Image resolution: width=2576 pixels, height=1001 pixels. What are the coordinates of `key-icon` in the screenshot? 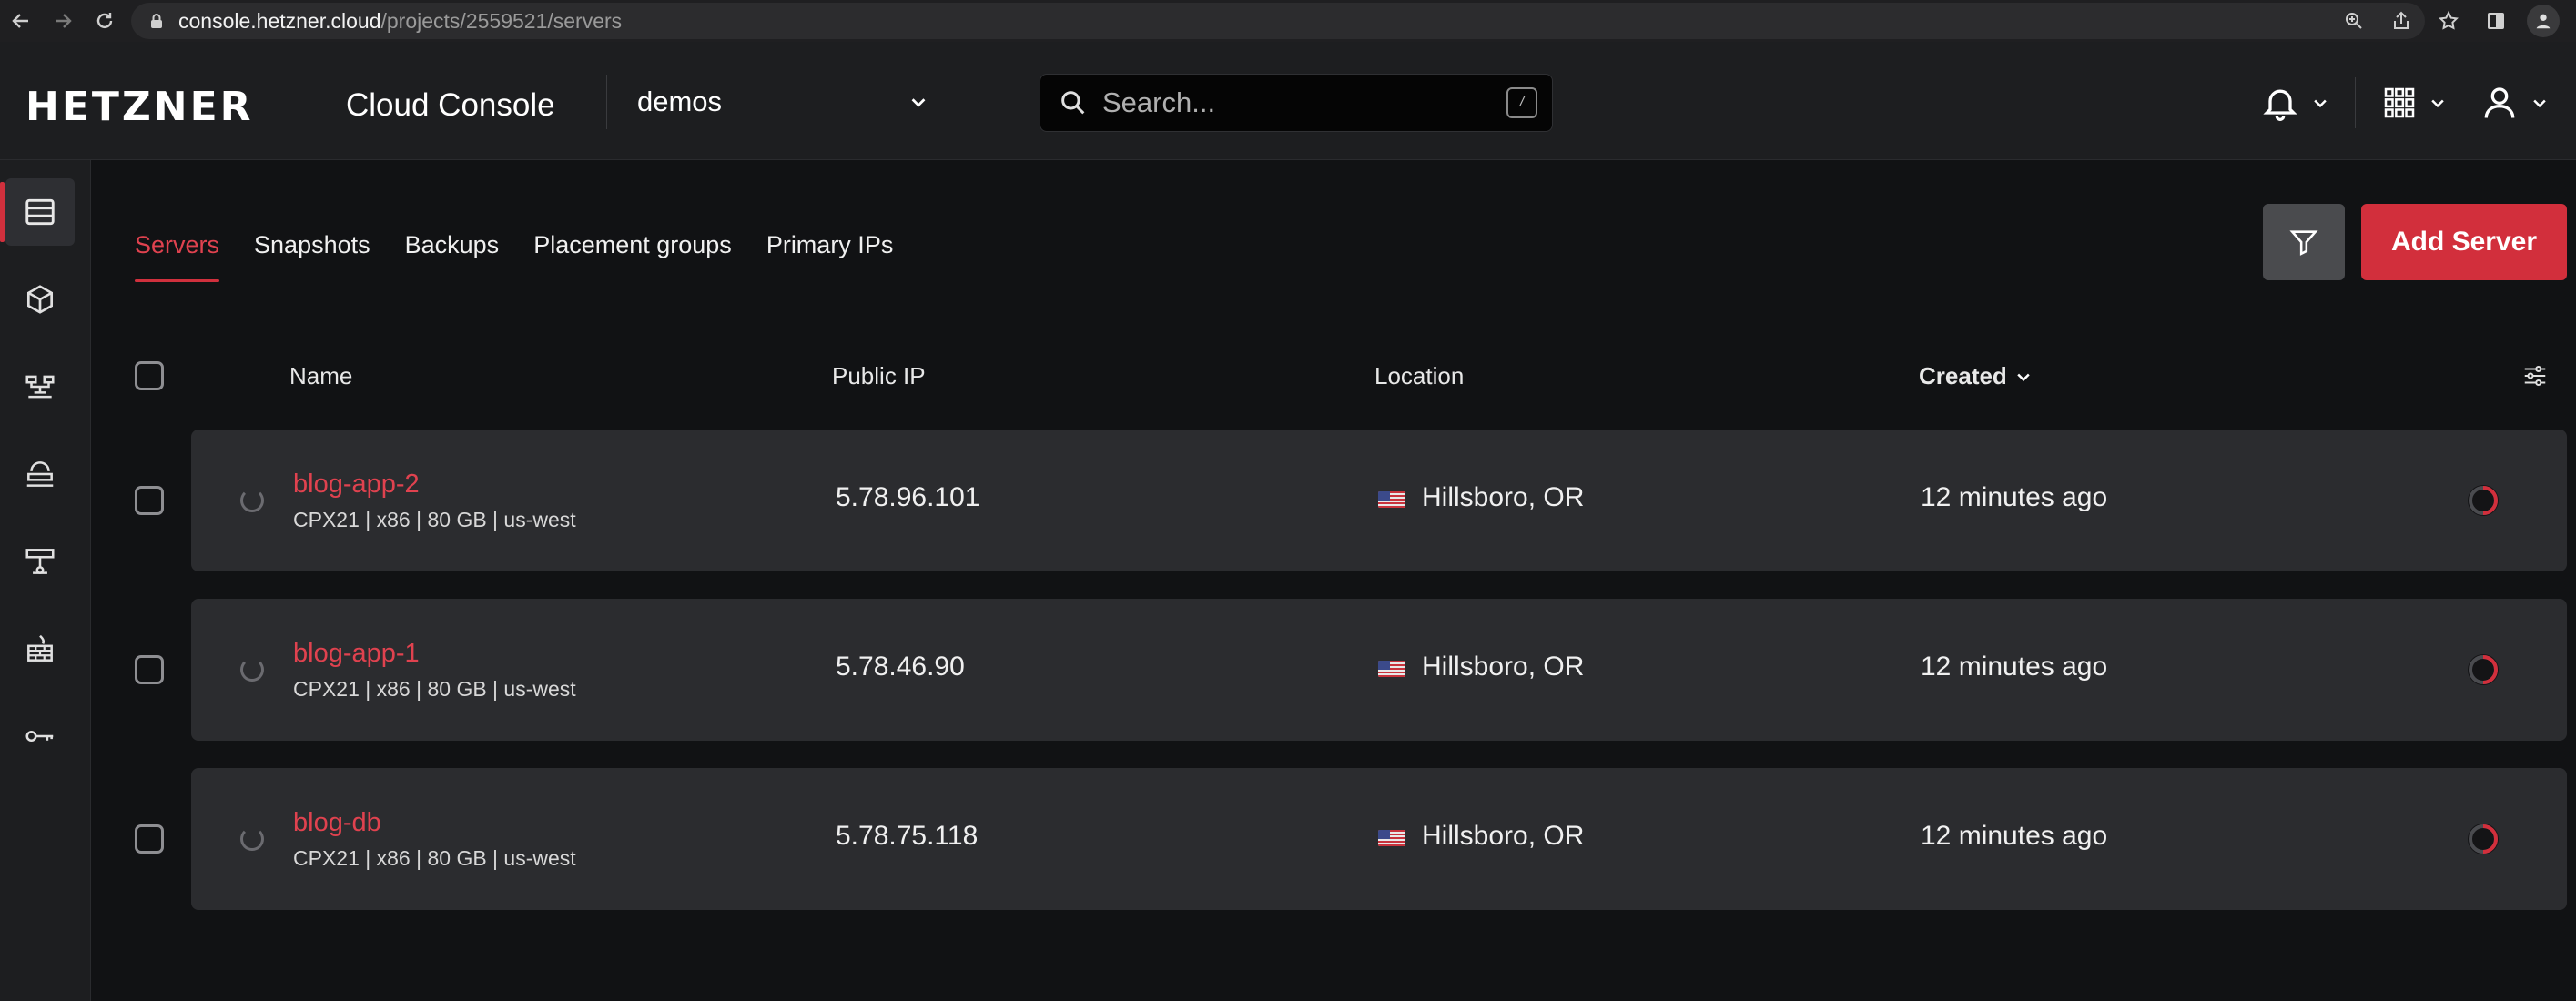 It's located at (39, 737).